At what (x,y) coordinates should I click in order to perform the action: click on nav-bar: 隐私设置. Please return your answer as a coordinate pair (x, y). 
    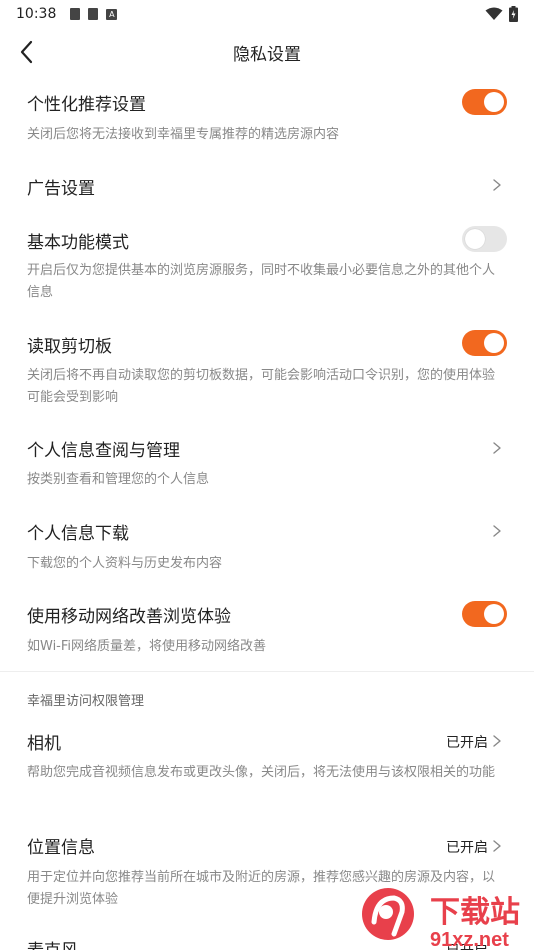
    Looking at the image, I should click on (267, 52).